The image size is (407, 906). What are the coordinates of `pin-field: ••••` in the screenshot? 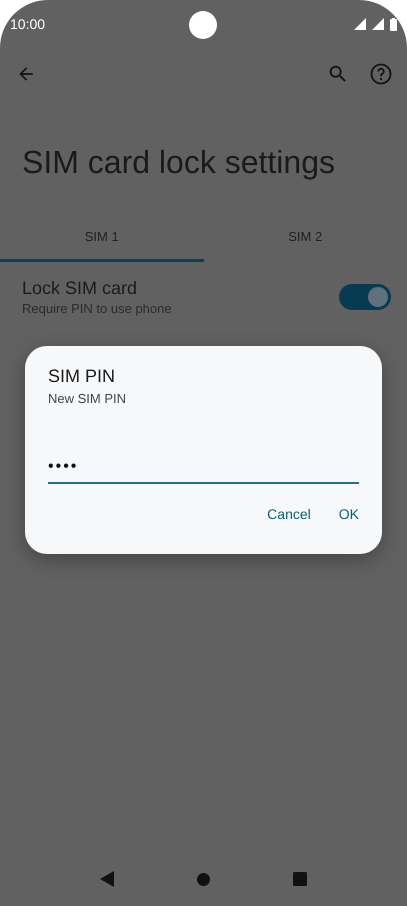 It's located at (203, 467).